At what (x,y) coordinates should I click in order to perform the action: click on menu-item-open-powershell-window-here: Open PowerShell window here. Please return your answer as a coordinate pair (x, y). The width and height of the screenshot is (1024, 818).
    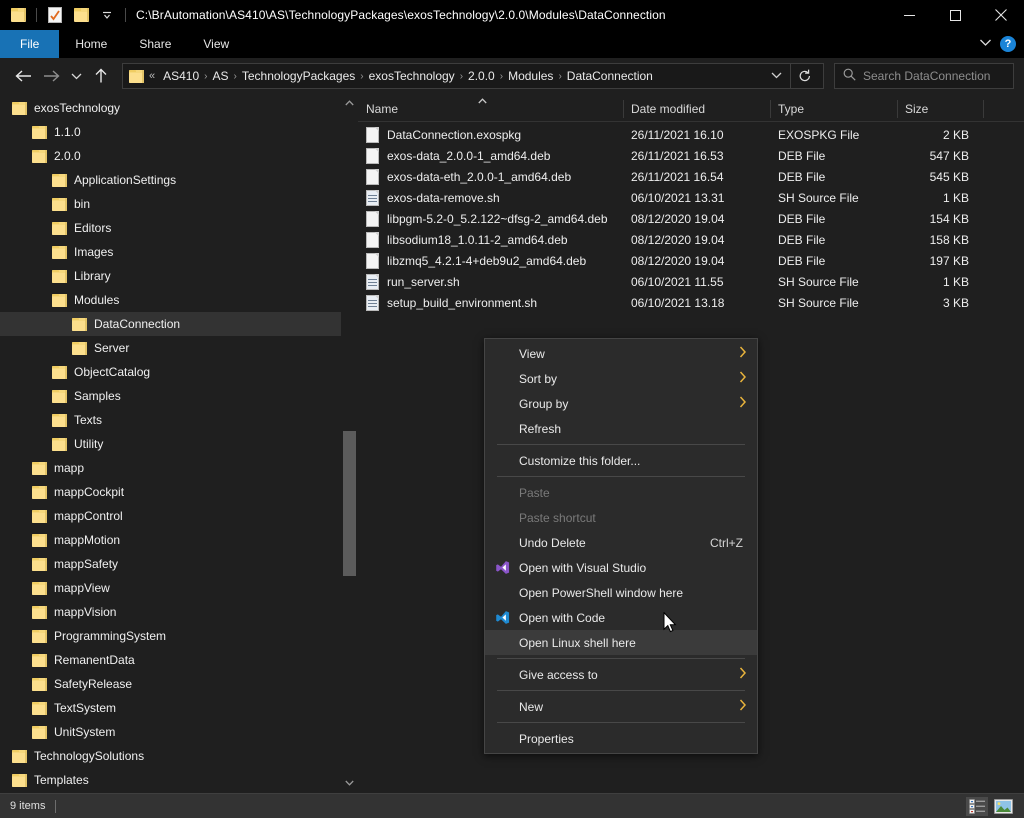
    Looking at the image, I should click on (621, 592).